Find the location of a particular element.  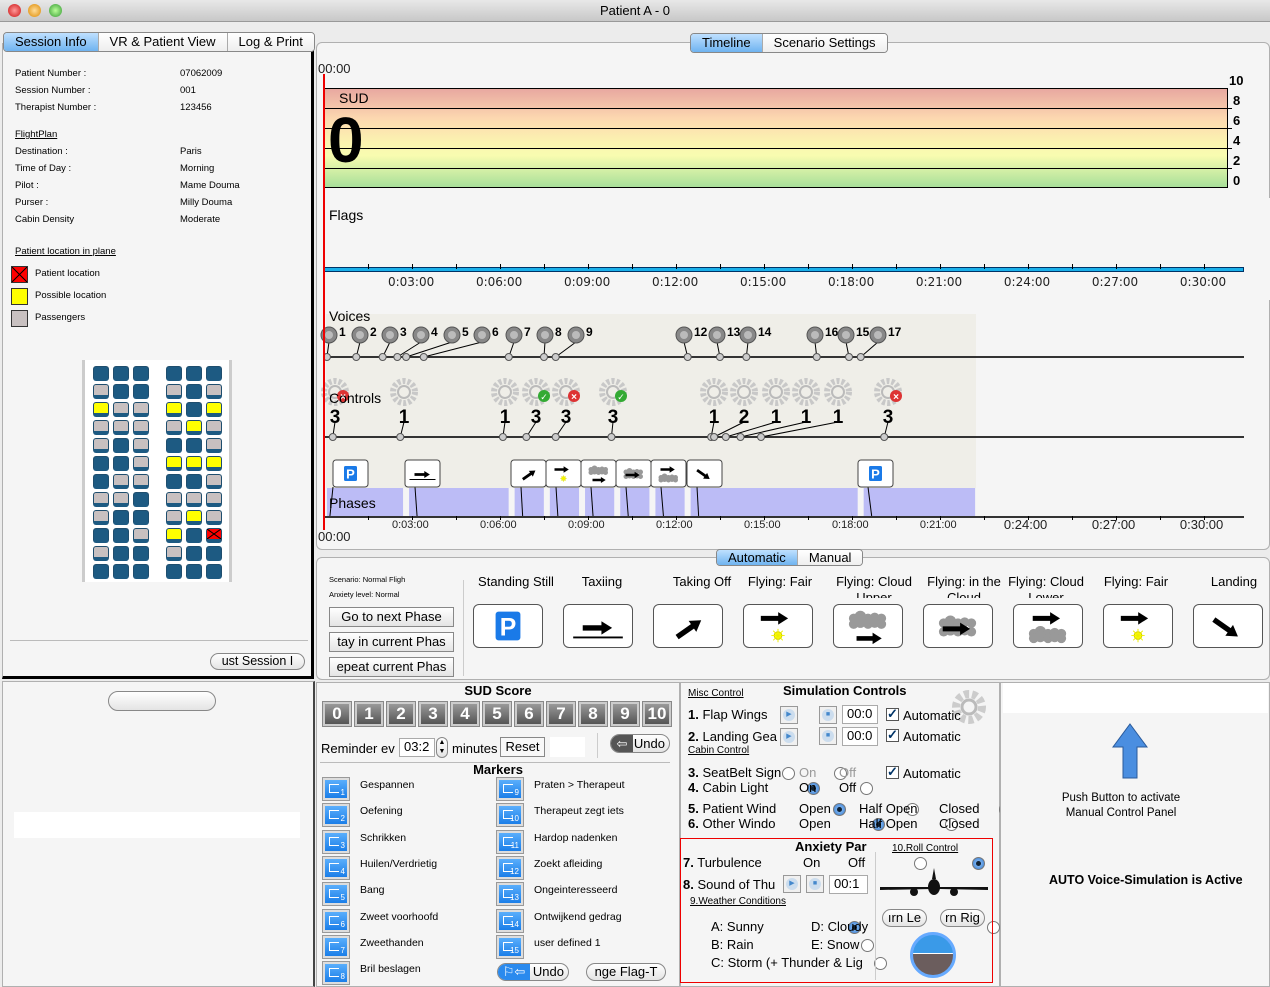

sud-score-button: 1 is located at coordinates (369, 714).